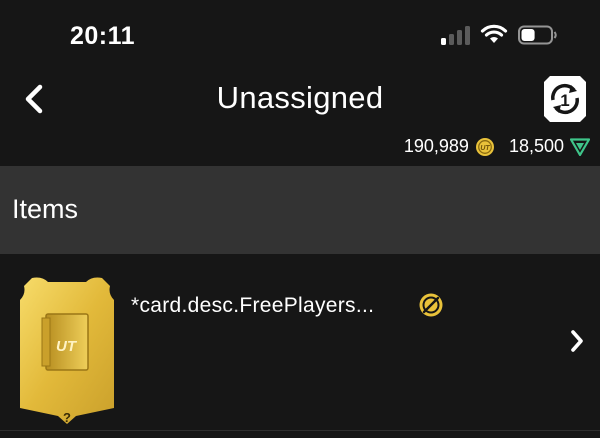  Describe the element at coordinates (455, 35) in the screenshot. I see `cellular-signal-icon` at that location.